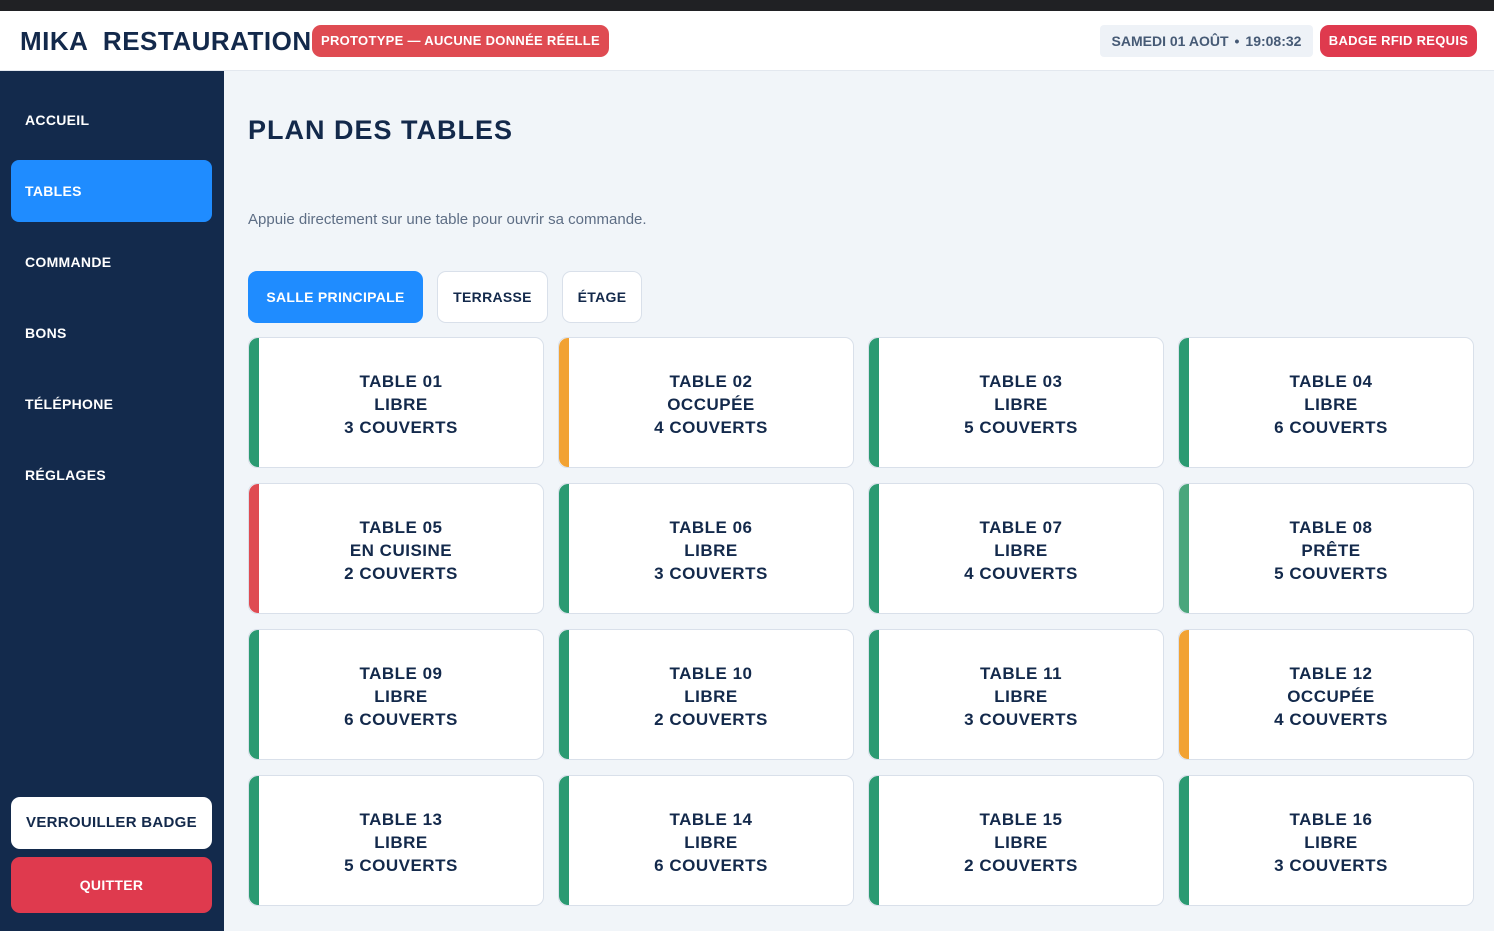 The width and height of the screenshot is (1494, 931). I want to click on table-info: TABLE 03 LIBRE 5 COUVERTS, so click(1021, 404).